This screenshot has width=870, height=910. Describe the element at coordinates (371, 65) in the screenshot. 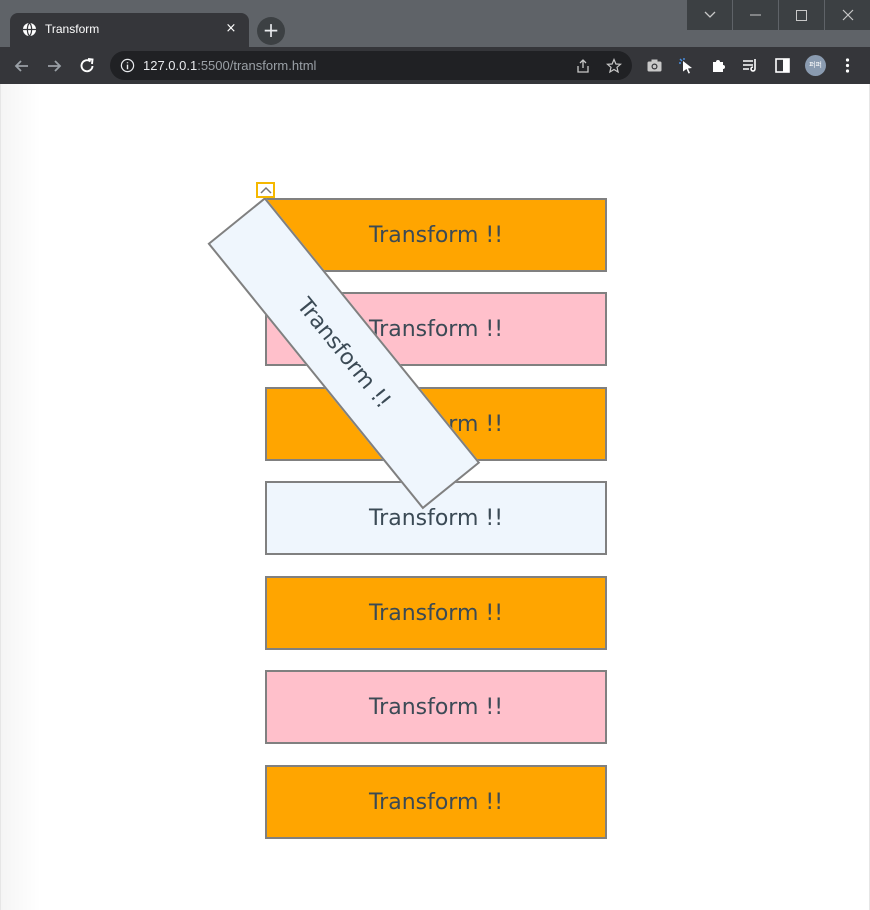

I see `address-bar: 127.0.0.1:5500/transform.html` at that location.